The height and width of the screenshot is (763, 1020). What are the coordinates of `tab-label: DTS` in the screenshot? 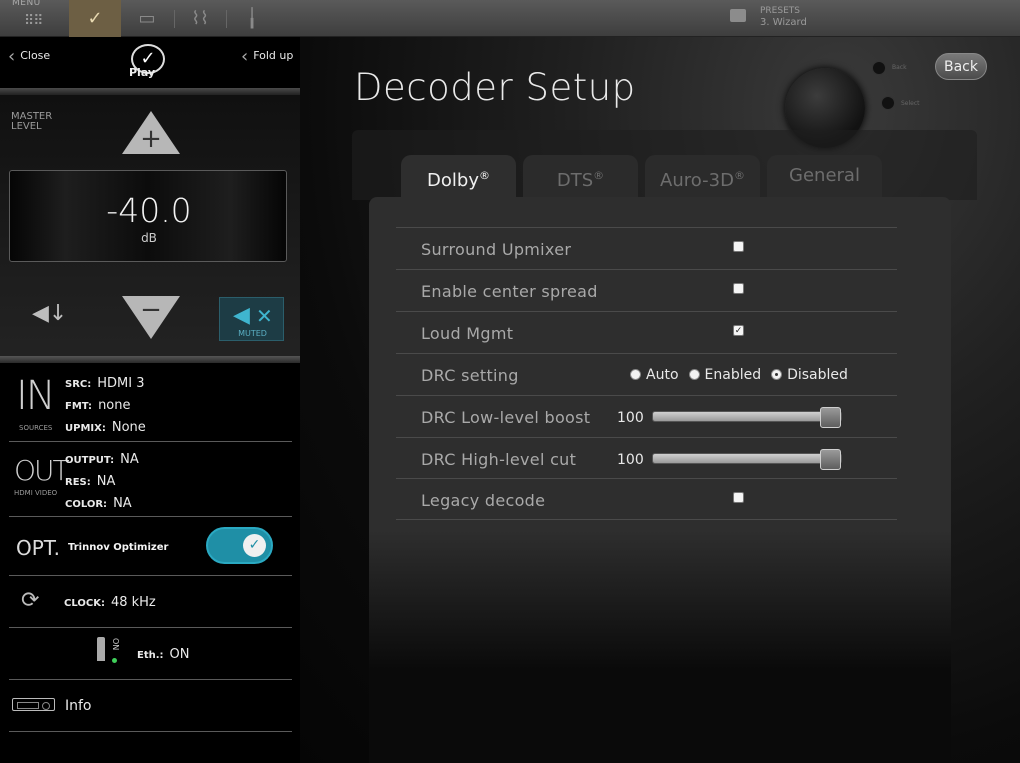 It's located at (575, 180).